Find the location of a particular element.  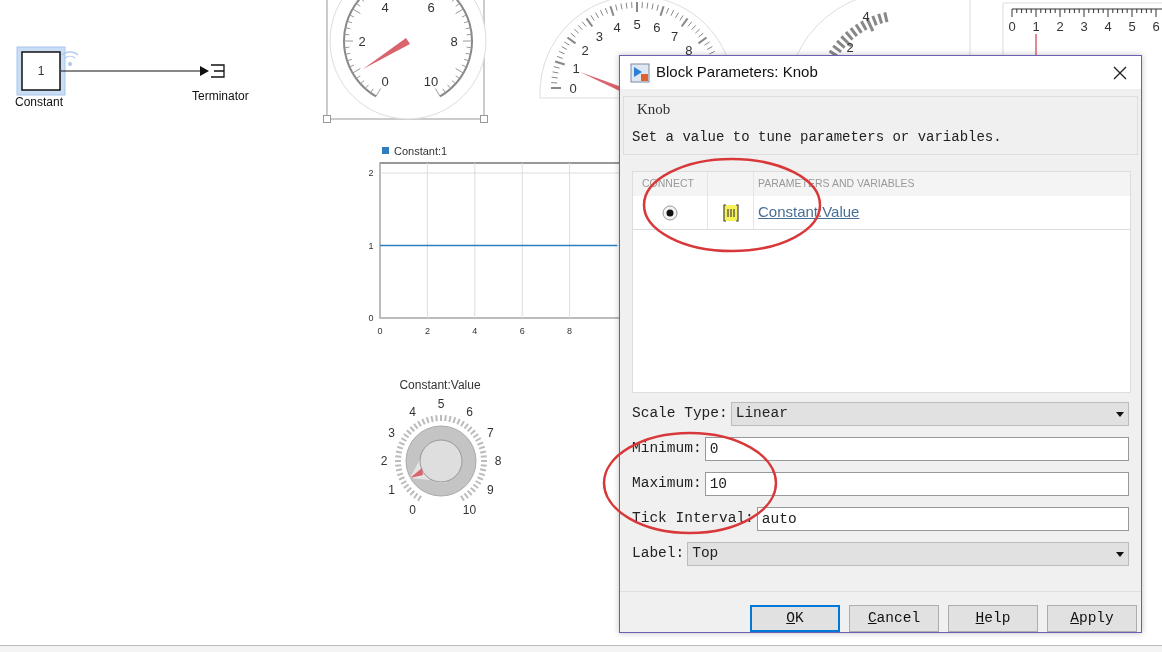

legend-swatch is located at coordinates (385, 150).